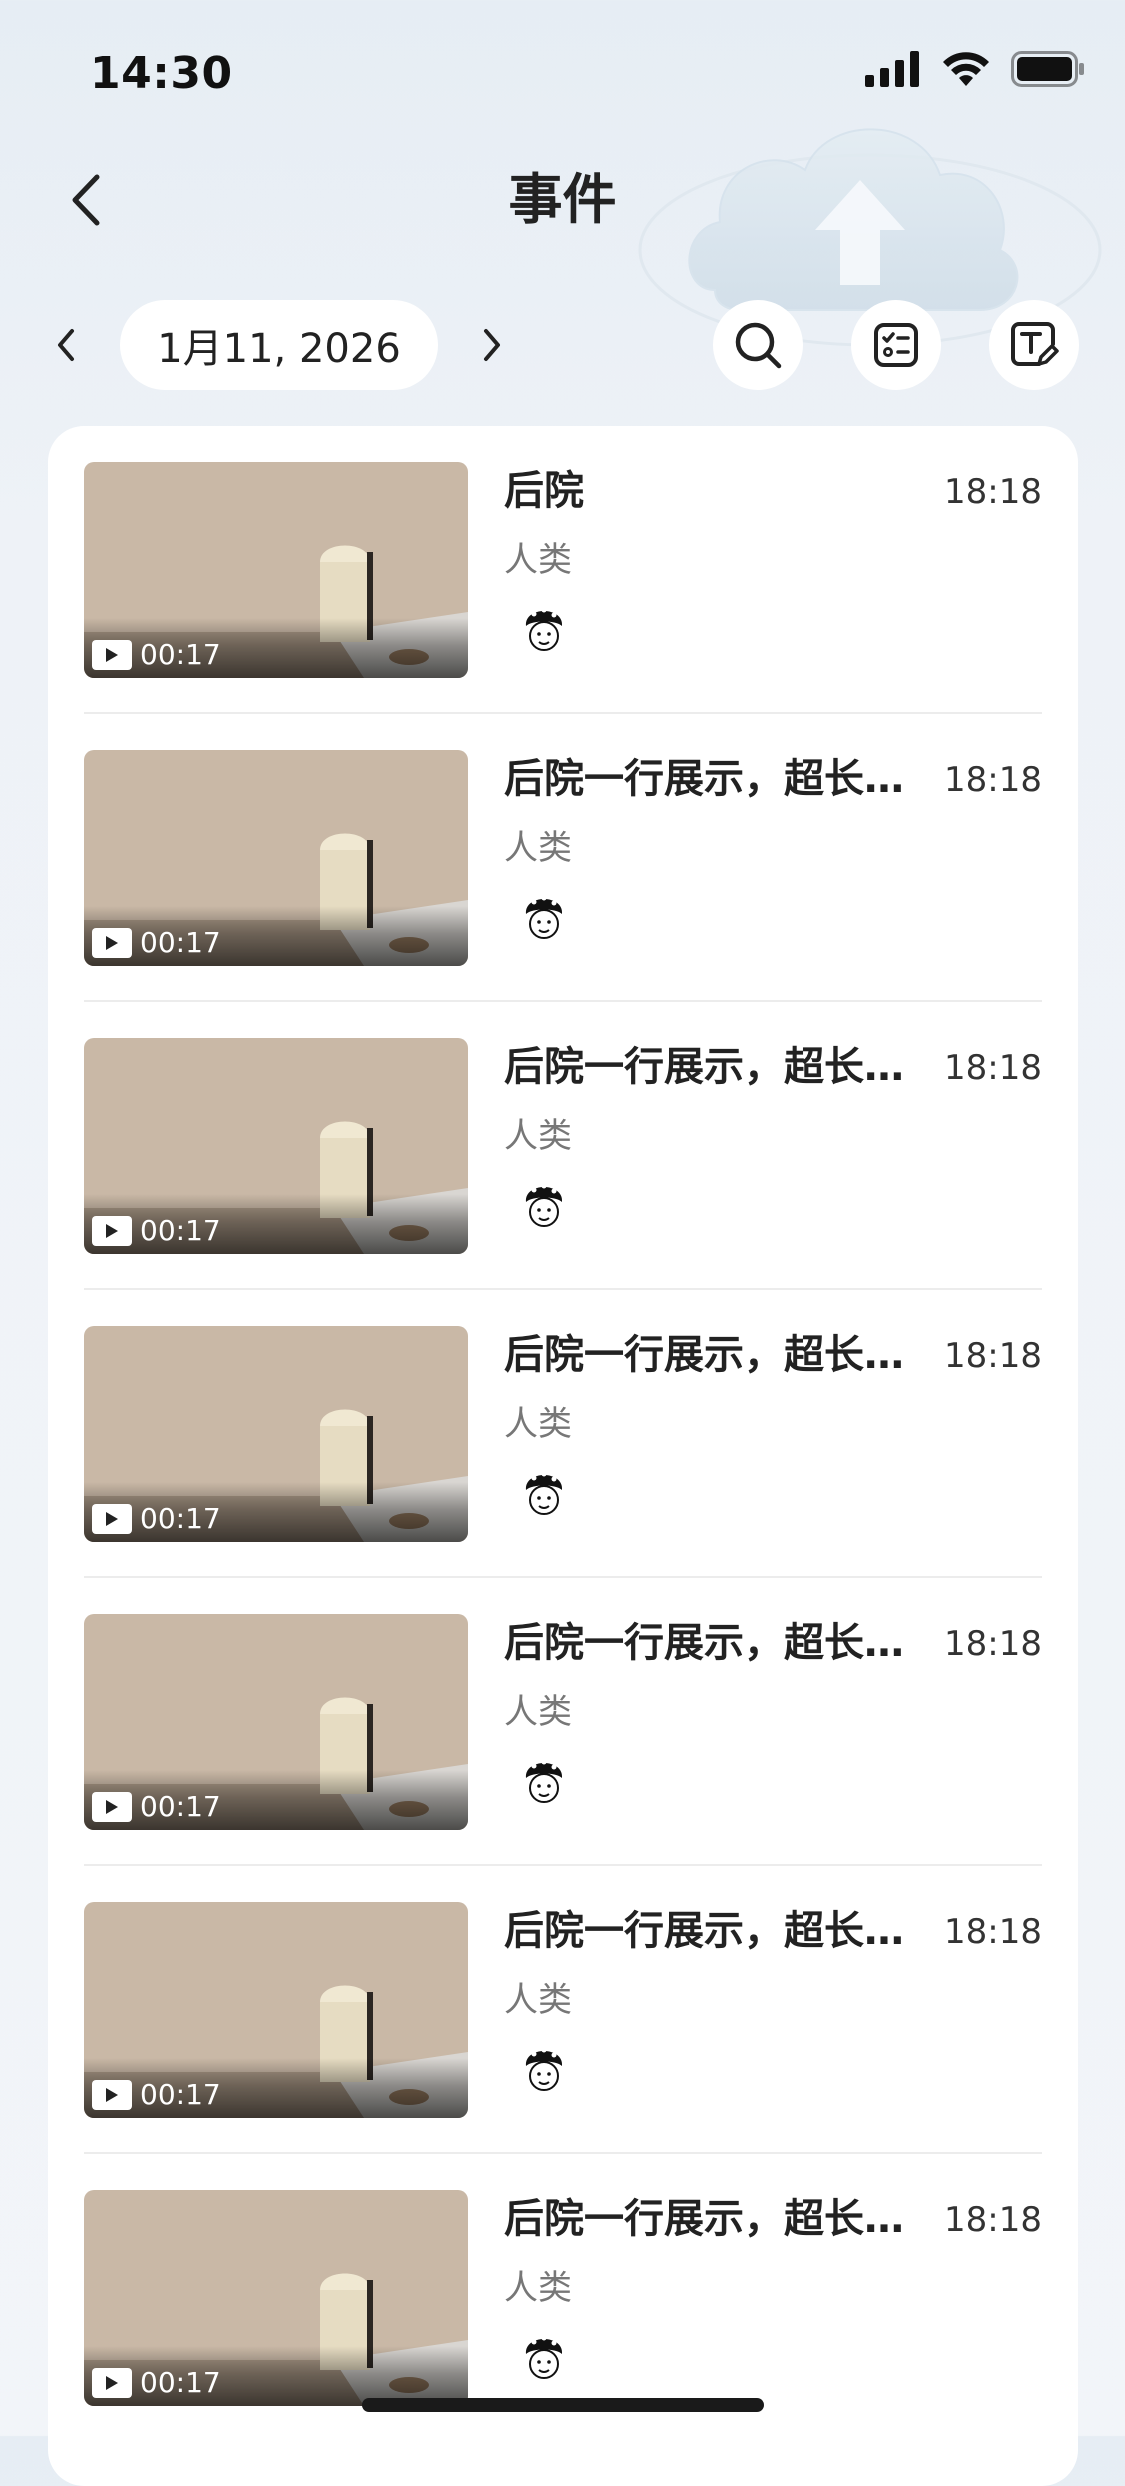  What do you see at coordinates (966, 69) in the screenshot?
I see `wifi-icon` at bounding box center [966, 69].